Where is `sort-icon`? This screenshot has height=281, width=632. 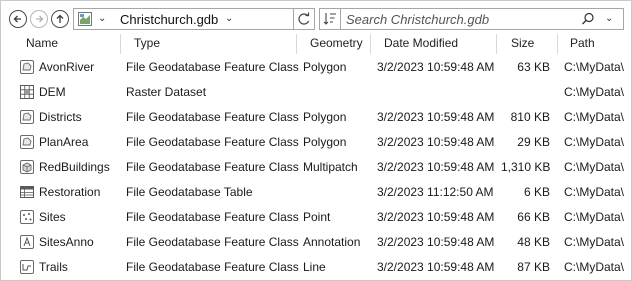 sort-icon is located at coordinates (329, 19).